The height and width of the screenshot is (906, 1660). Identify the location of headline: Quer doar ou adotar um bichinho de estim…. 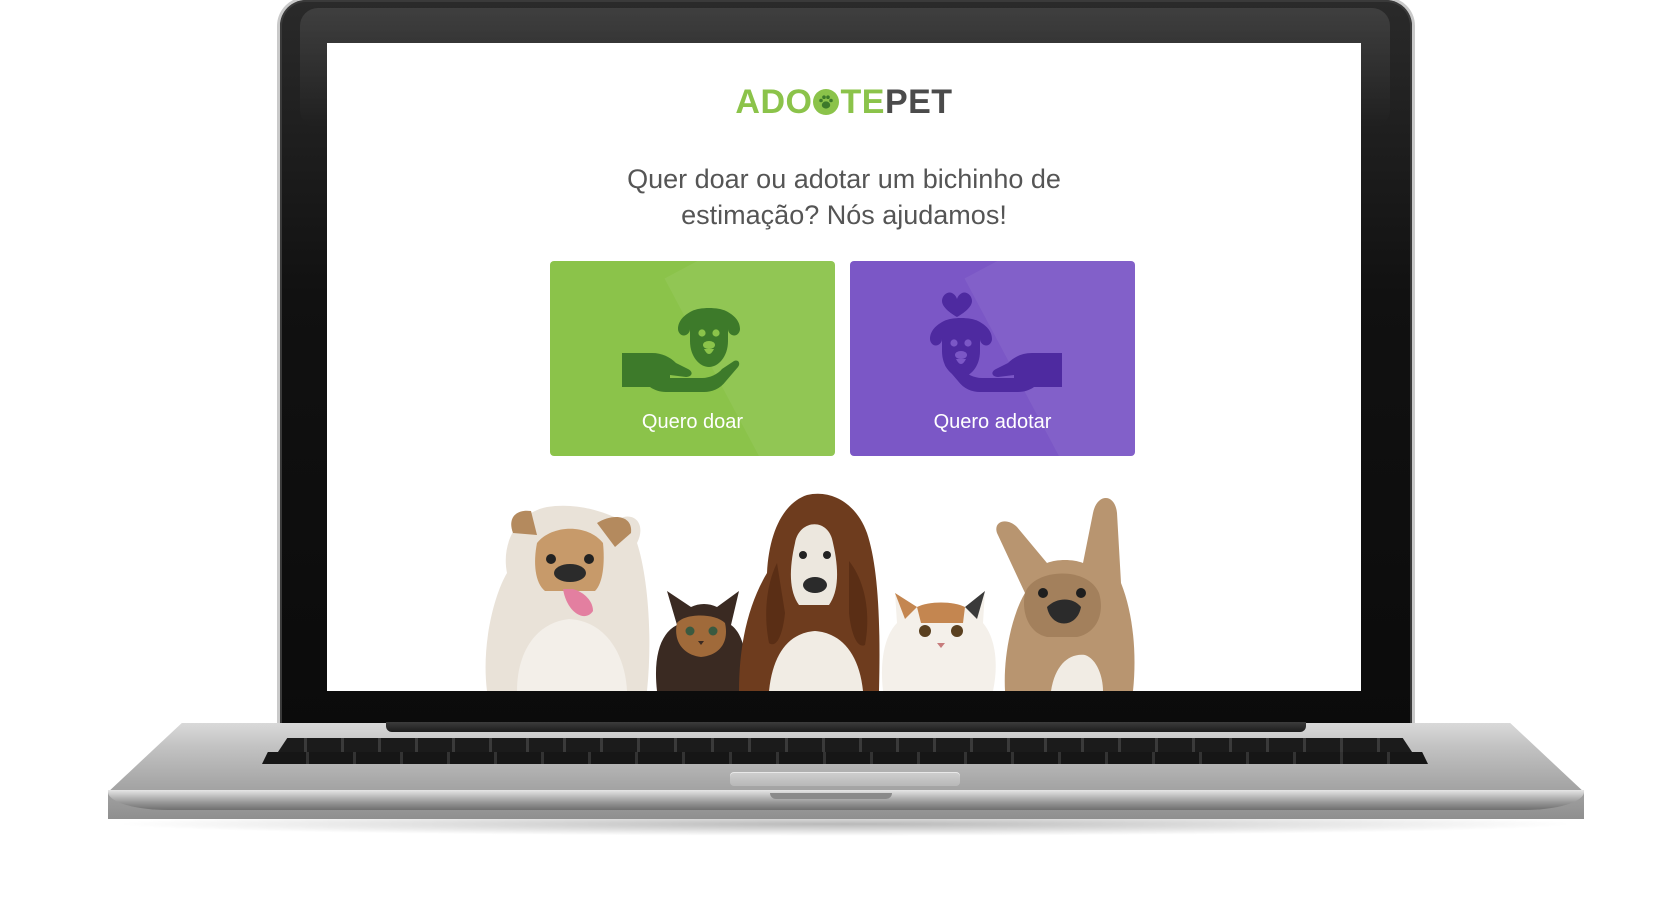
(844, 197).